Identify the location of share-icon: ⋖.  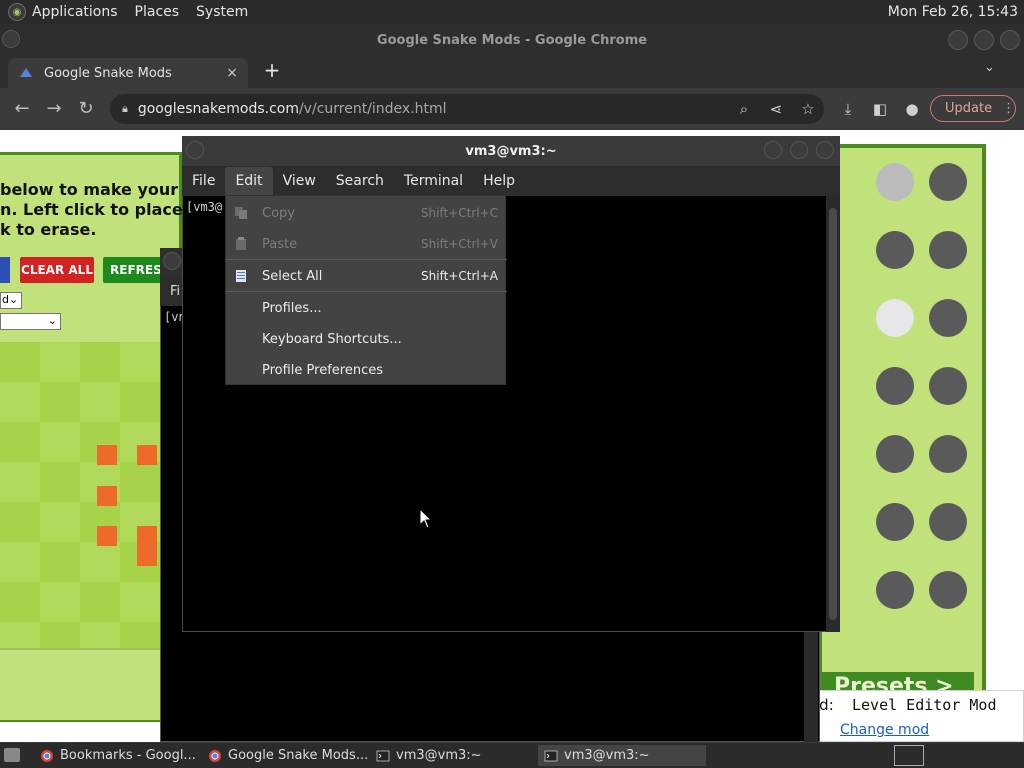
(776, 109).